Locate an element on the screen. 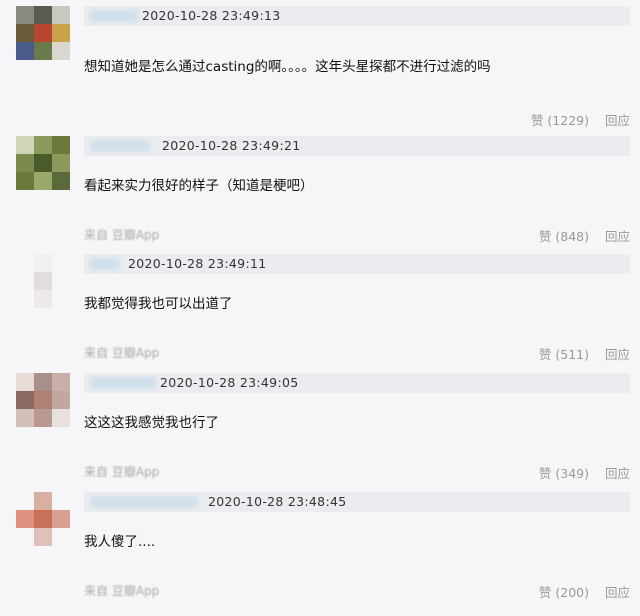  like-button: 赞 (349) is located at coordinates (564, 473).